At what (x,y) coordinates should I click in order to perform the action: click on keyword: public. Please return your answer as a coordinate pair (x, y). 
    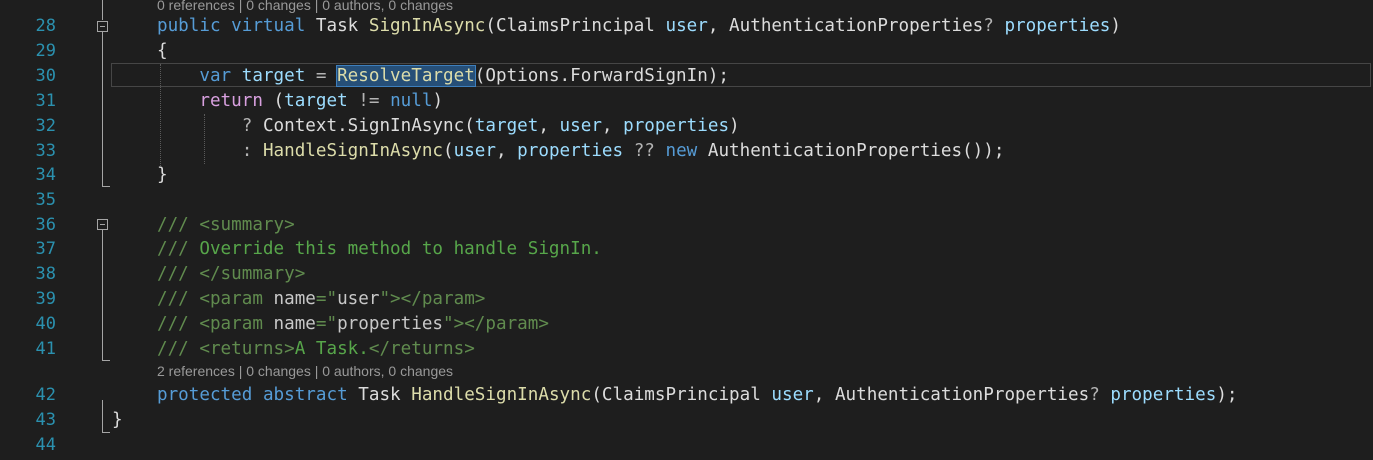
    Looking at the image, I should click on (189, 26).